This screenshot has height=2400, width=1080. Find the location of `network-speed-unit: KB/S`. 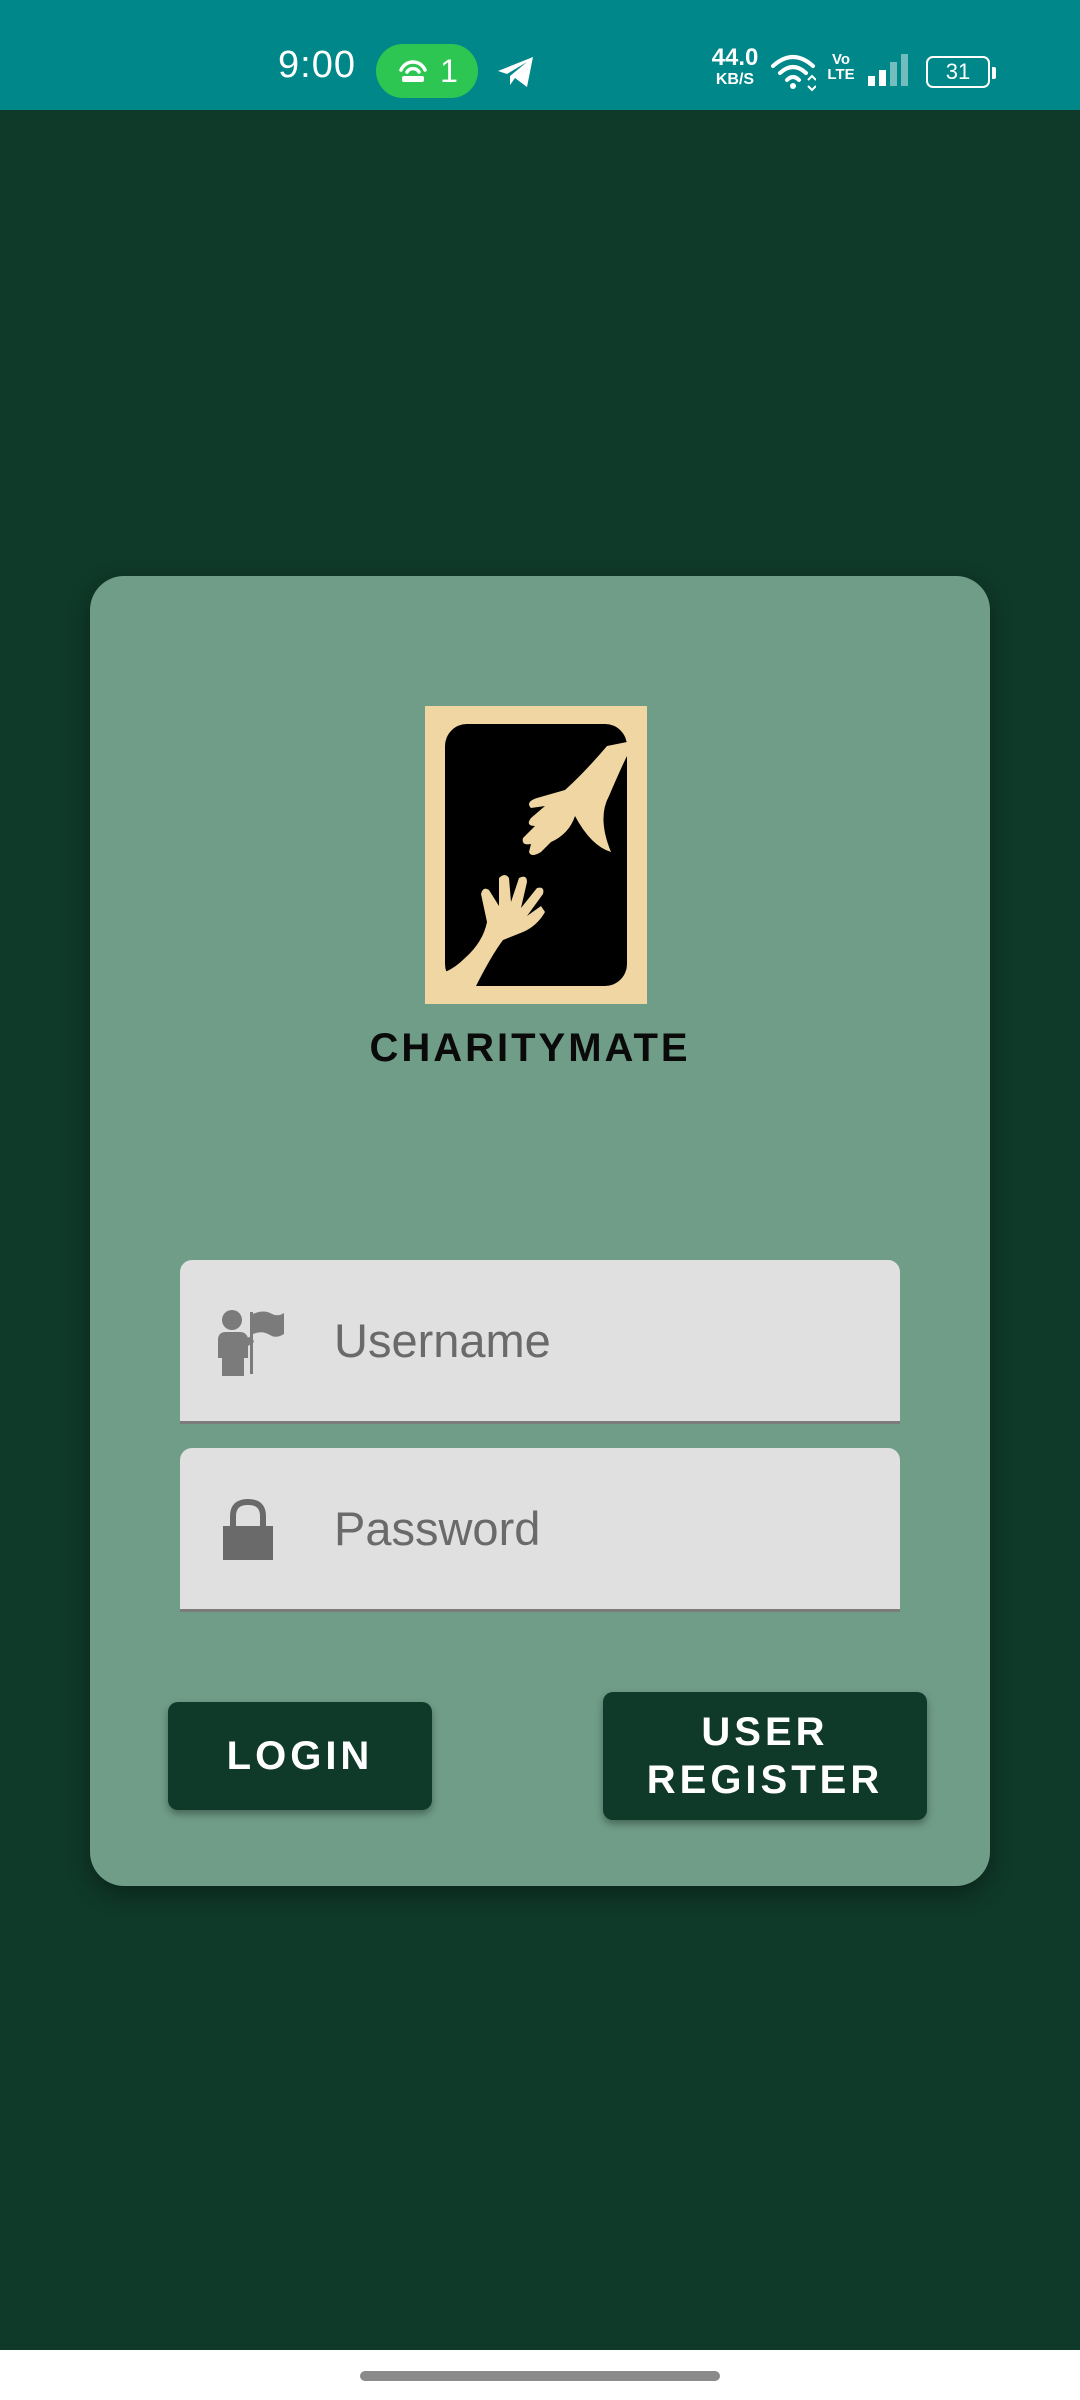

network-speed-unit: KB/S is located at coordinates (735, 79).